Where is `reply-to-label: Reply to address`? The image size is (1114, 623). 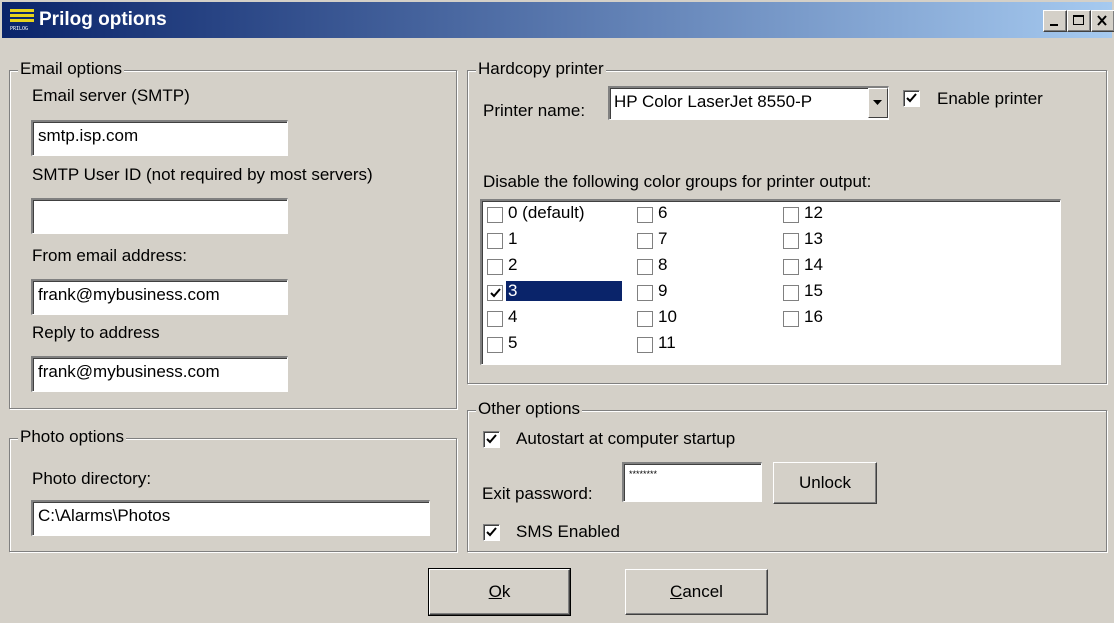 reply-to-label: Reply to address is located at coordinates (96, 332).